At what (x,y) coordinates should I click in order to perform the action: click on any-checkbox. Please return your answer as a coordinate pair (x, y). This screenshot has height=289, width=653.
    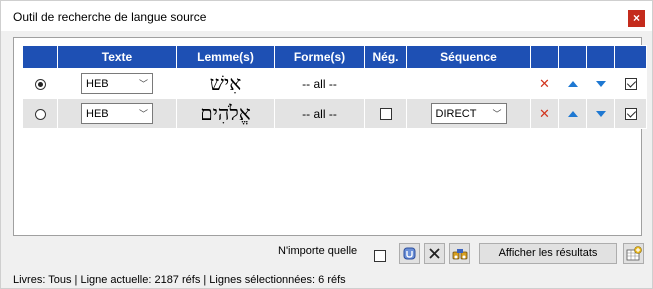
    Looking at the image, I should click on (380, 256).